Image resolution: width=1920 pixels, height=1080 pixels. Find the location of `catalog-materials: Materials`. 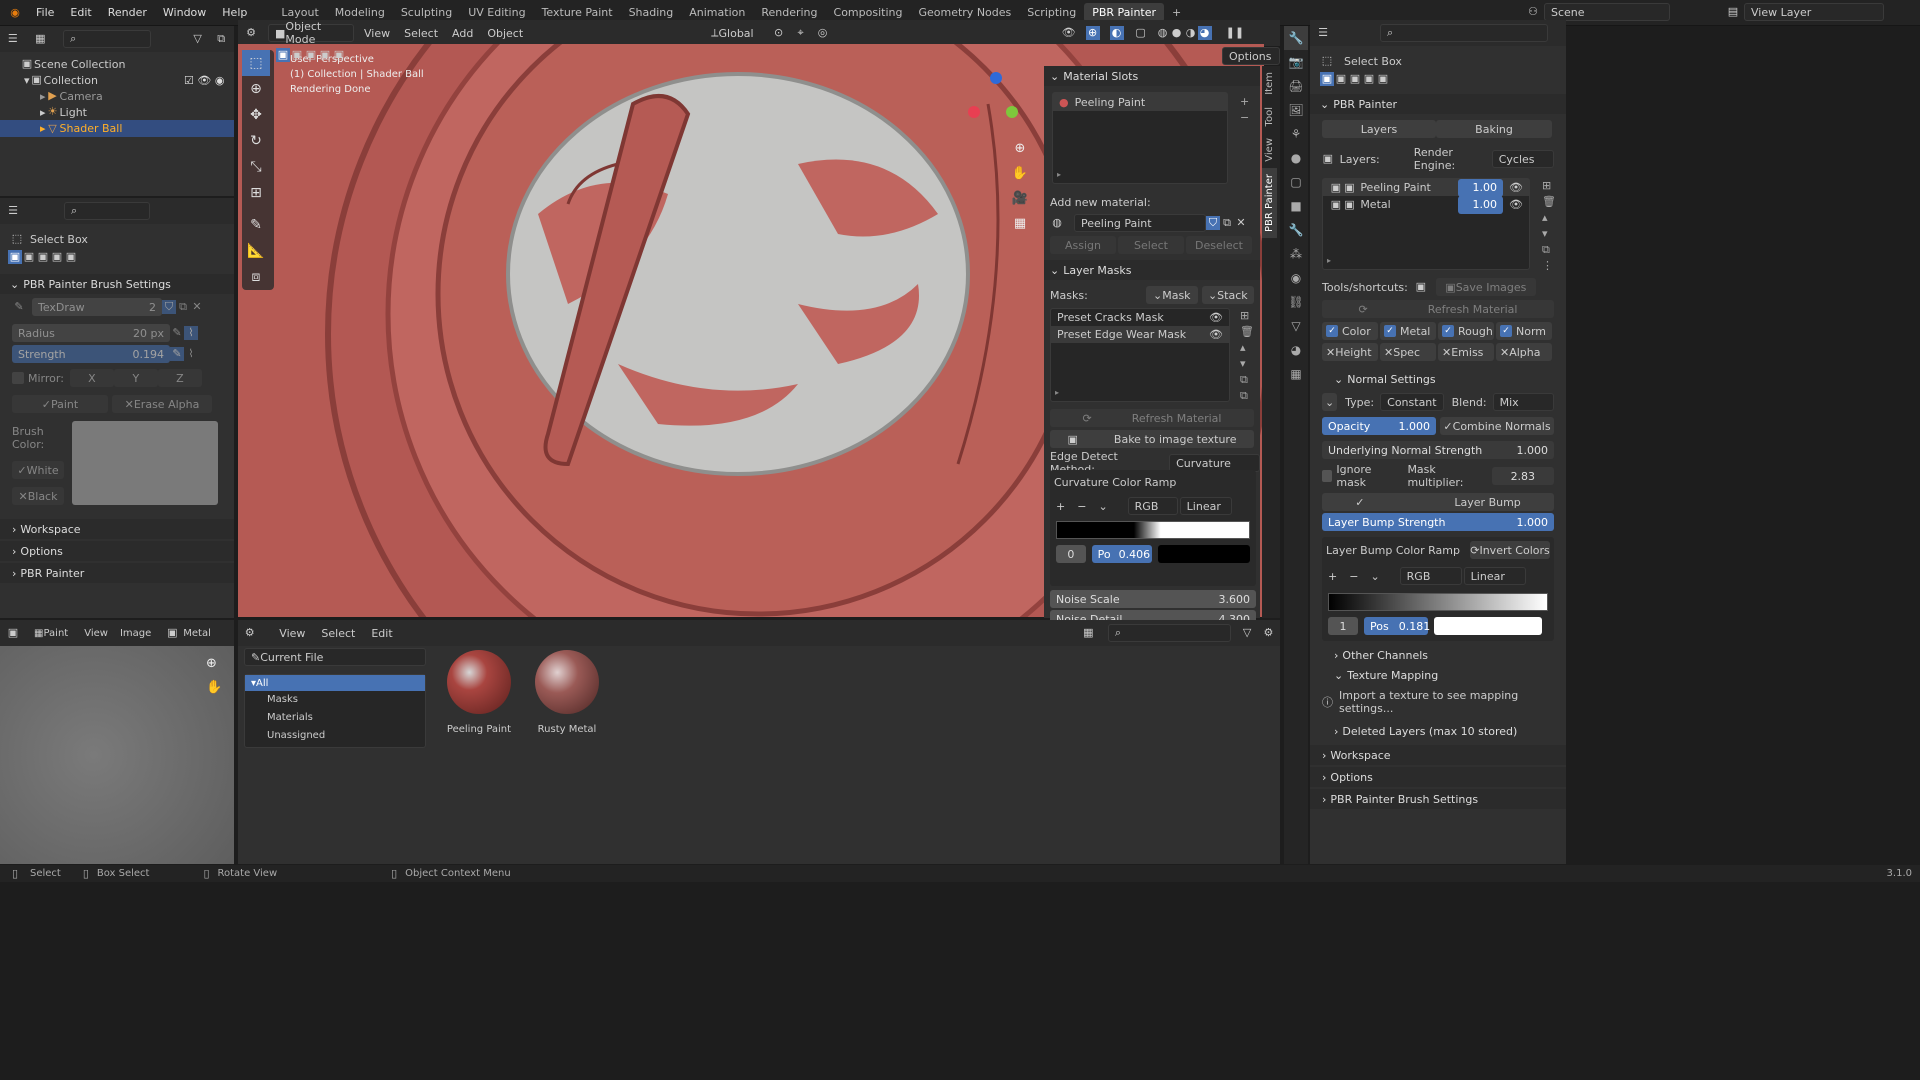

catalog-materials: Materials is located at coordinates (335, 718).